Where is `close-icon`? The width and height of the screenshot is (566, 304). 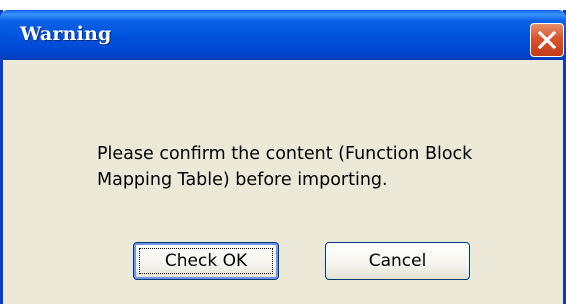 close-icon is located at coordinates (547, 40).